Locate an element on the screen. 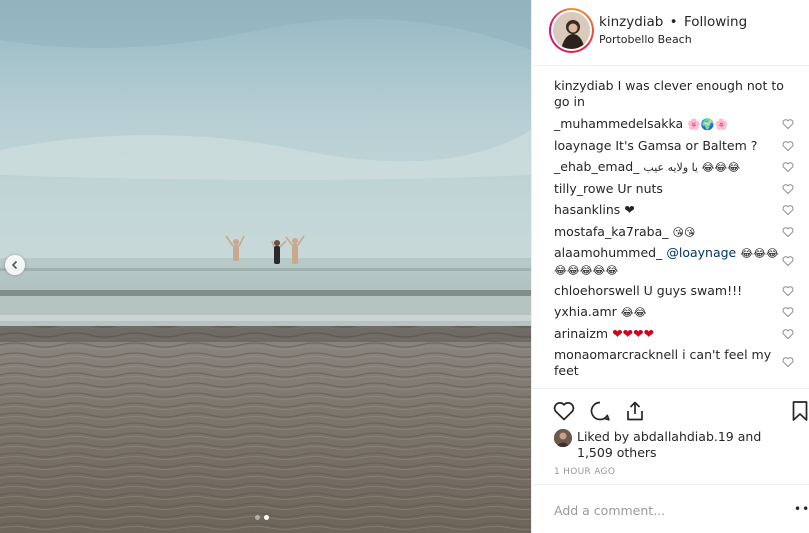 The height and width of the screenshot is (533, 809). more-options-button: ••• is located at coordinates (801, 509).